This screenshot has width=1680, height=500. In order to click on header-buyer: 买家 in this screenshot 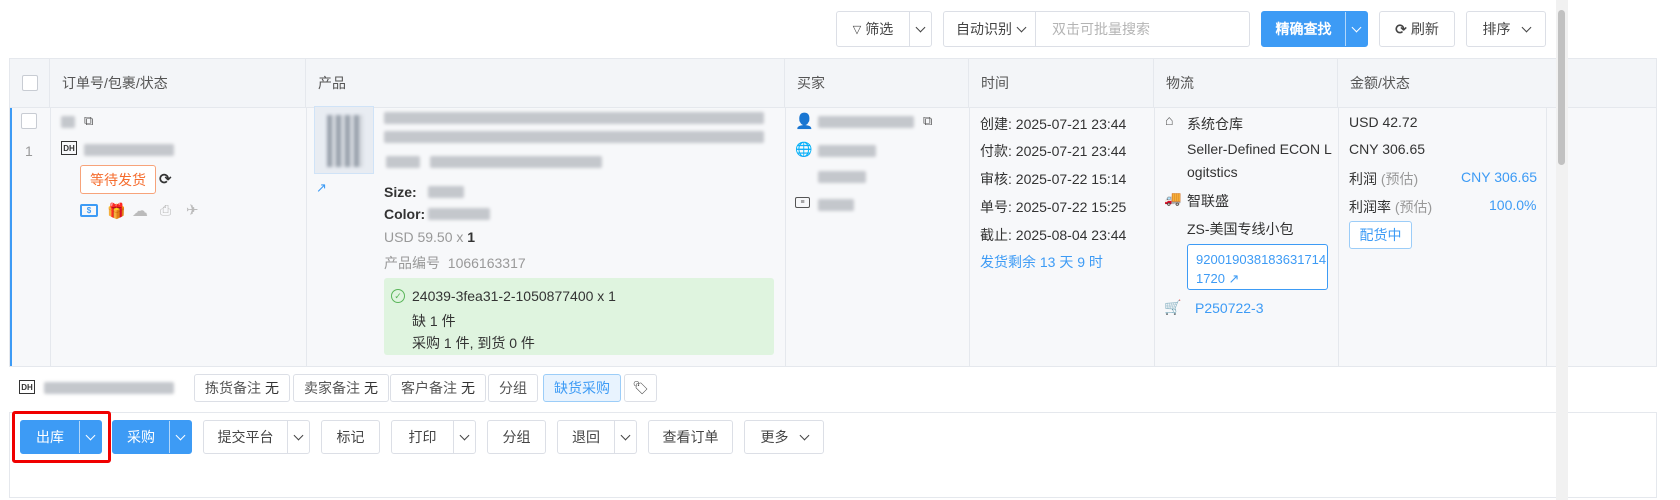, I will do `click(877, 83)`.